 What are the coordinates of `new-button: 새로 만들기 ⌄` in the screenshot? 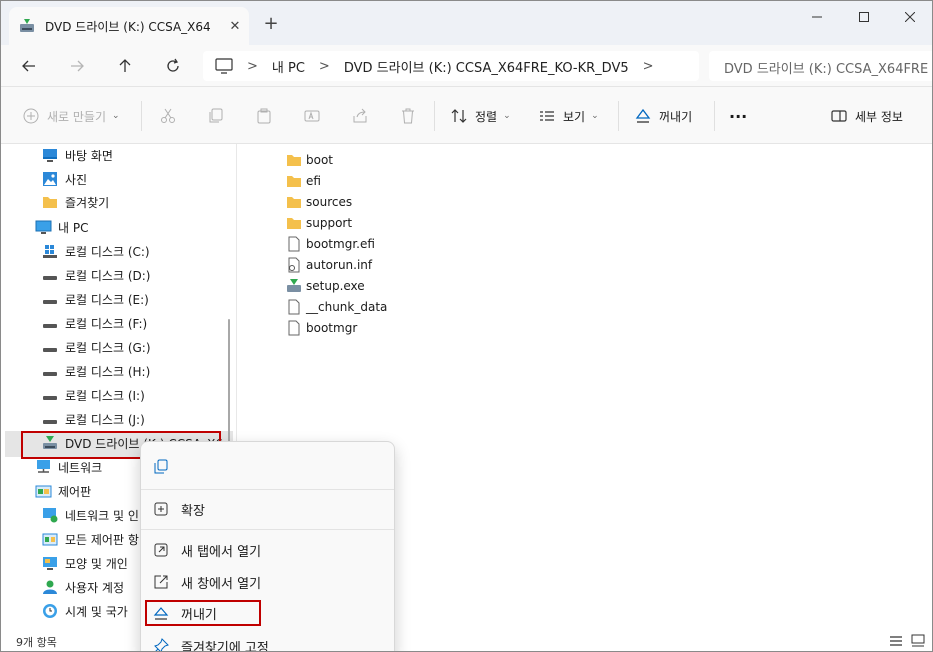 It's located at (71, 116).